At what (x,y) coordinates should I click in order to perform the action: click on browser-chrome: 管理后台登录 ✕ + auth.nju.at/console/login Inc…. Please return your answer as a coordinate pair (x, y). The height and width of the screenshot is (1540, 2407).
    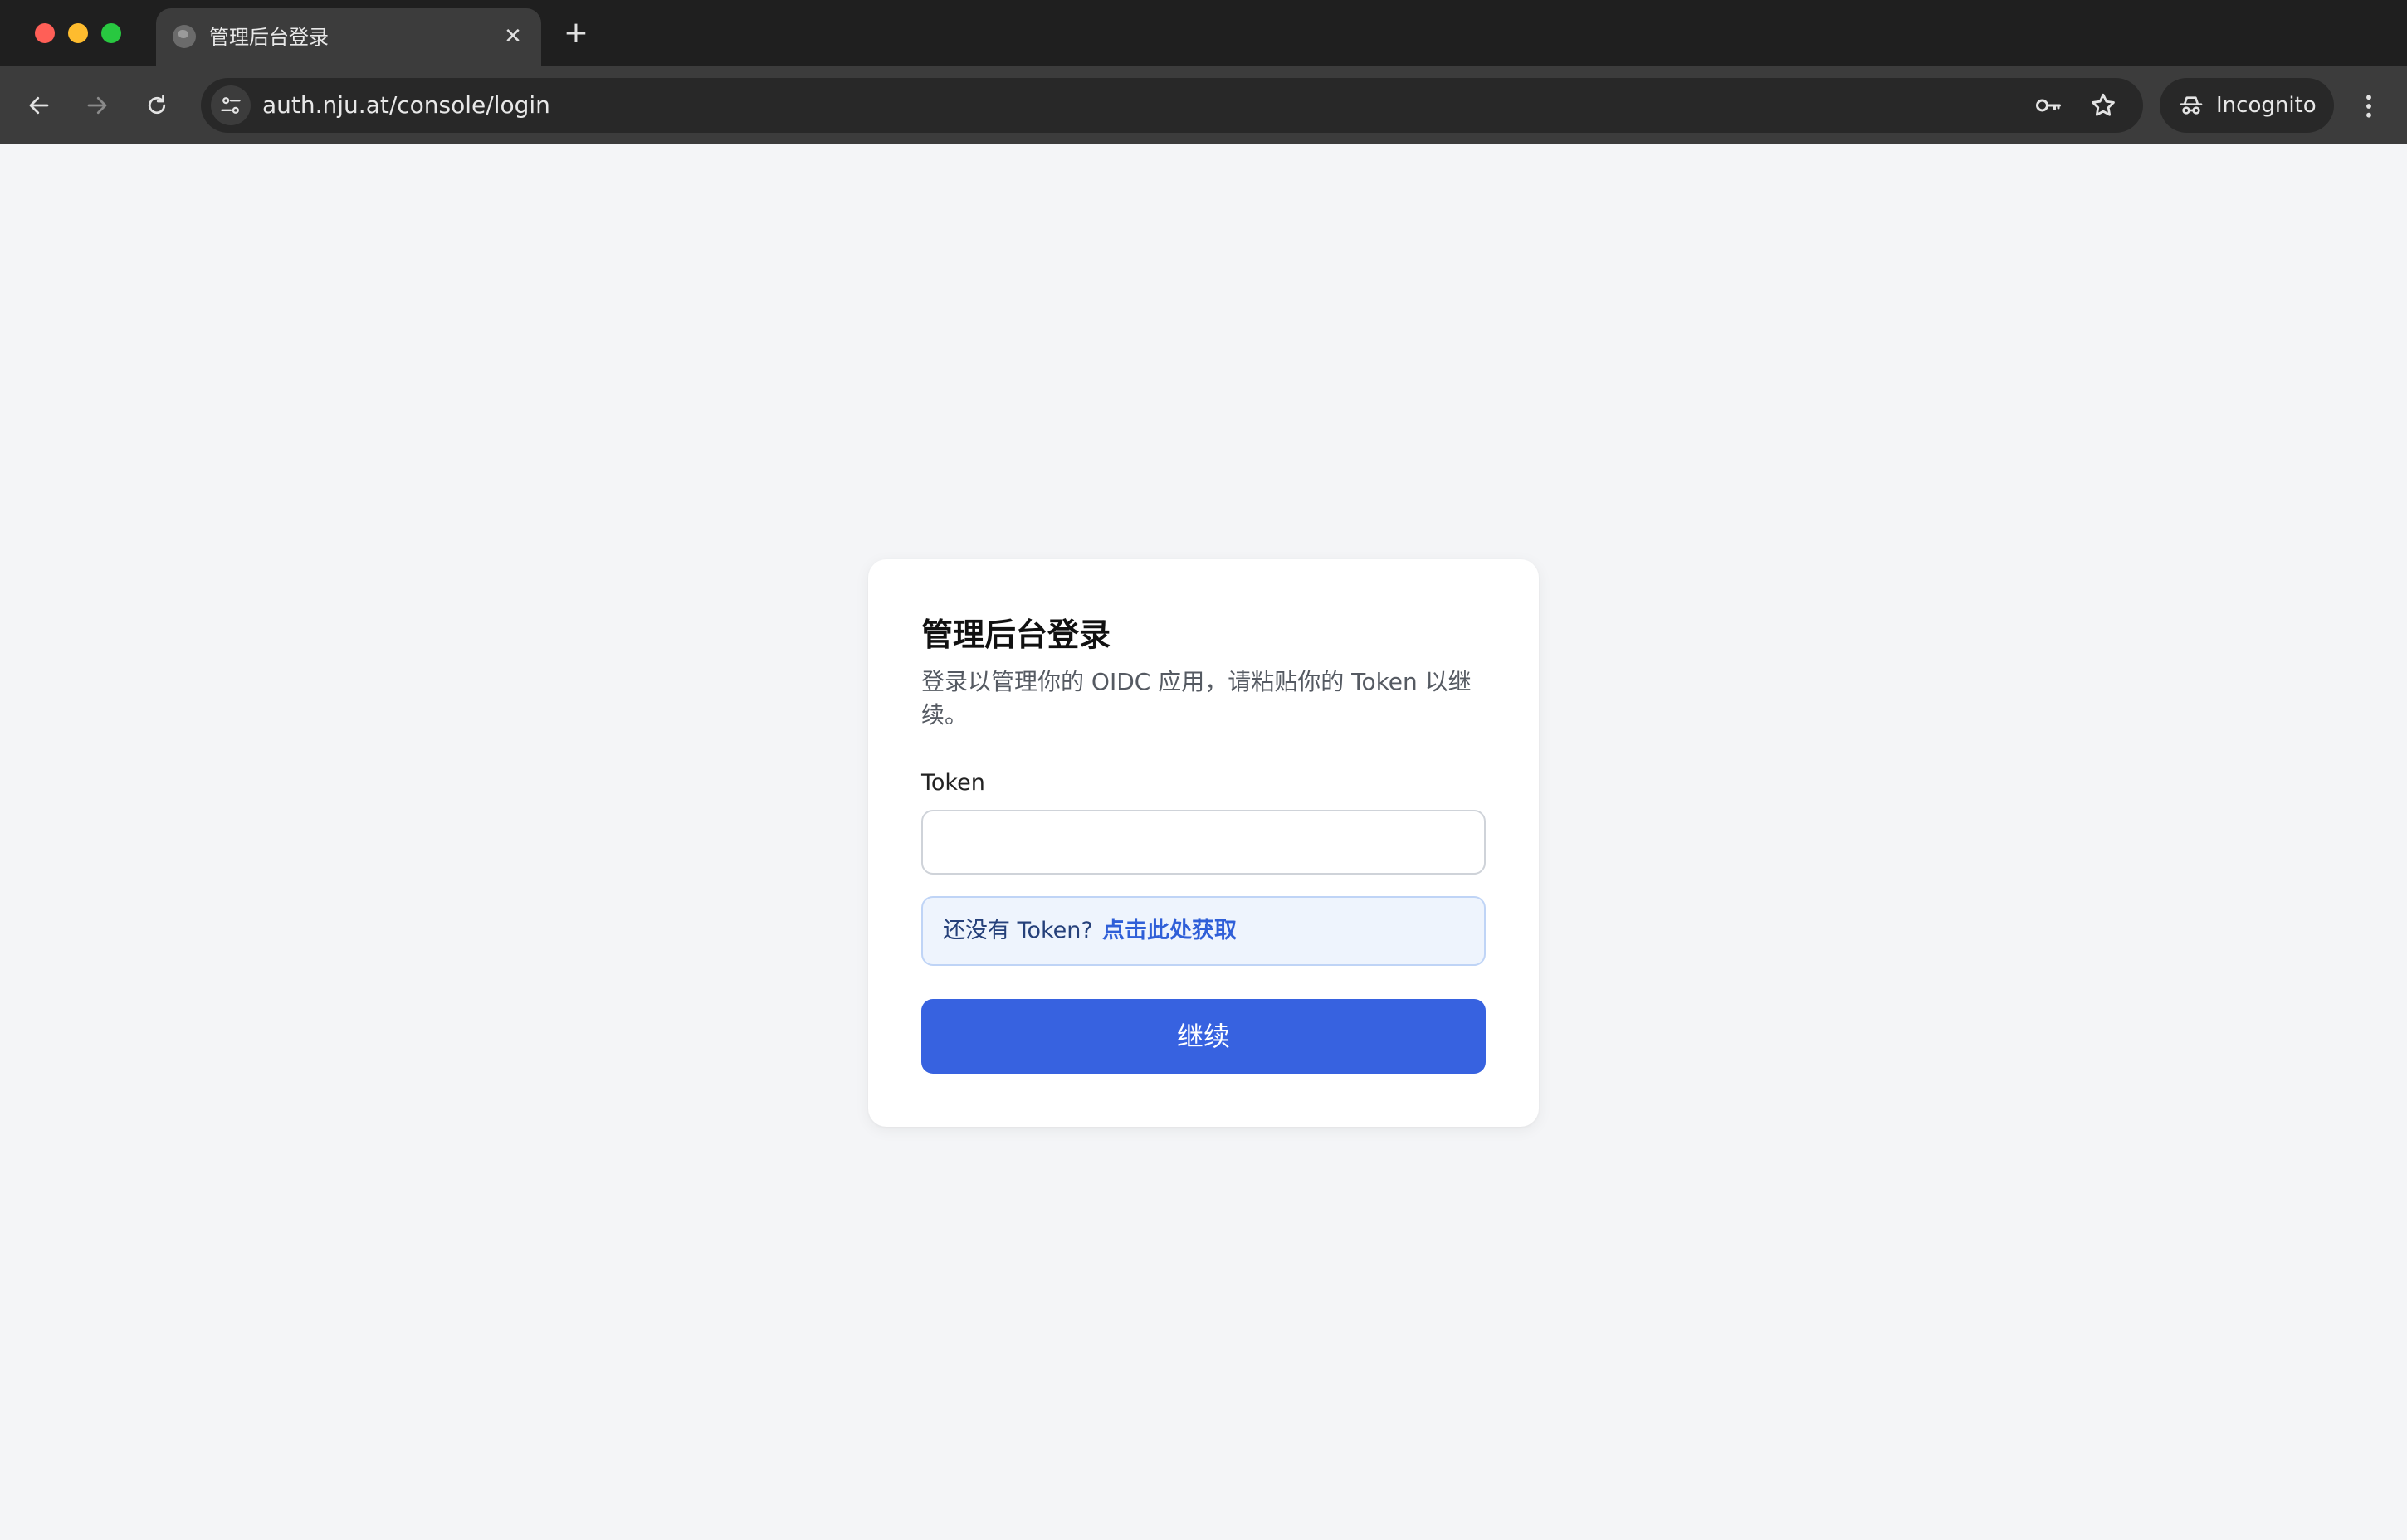
    Looking at the image, I should click on (1204, 72).